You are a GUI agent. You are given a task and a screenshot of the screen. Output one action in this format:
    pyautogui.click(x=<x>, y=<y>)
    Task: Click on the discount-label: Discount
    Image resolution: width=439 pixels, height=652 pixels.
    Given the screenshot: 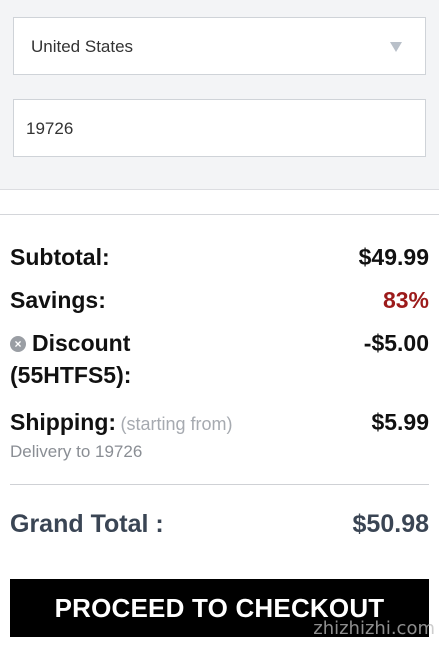 What is the action you would take?
    pyautogui.click(x=81, y=343)
    